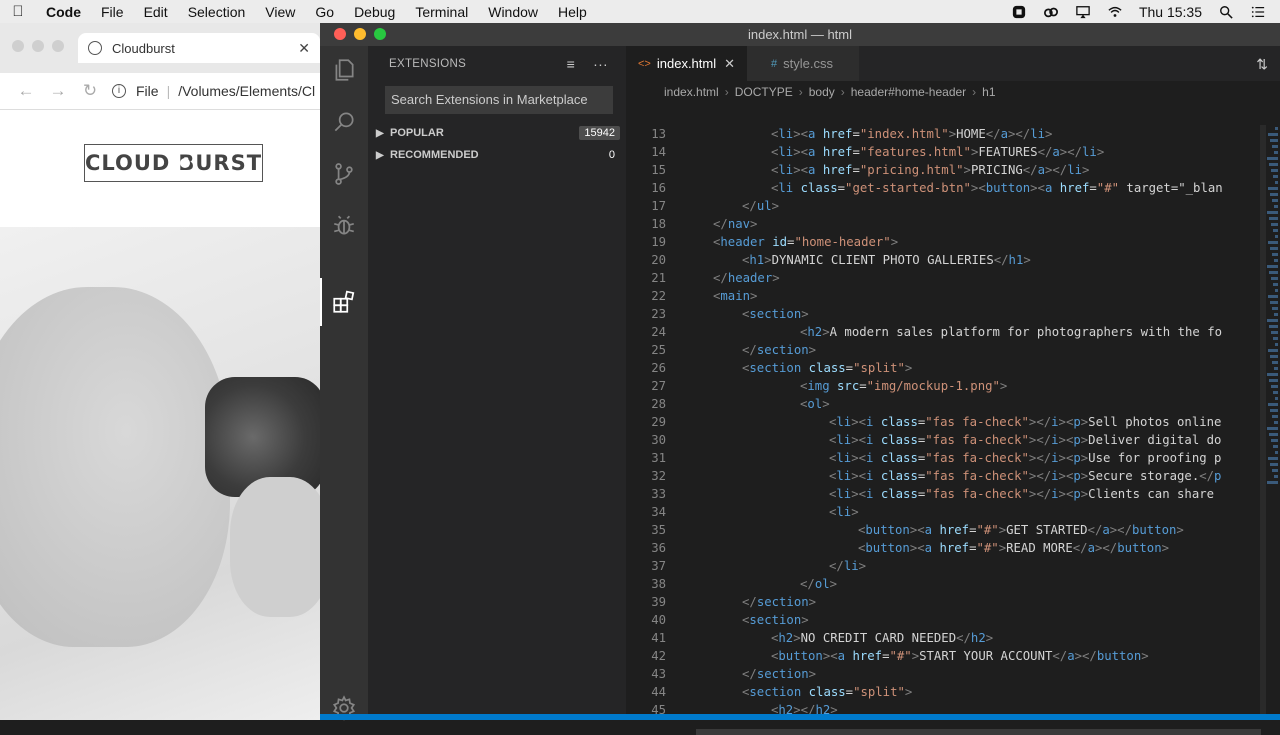 The height and width of the screenshot is (735, 1280). What do you see at coordinates (26, 91) in the screenshot?
I see `back-arrow-icon: ←` at bounding box center [26, 91].